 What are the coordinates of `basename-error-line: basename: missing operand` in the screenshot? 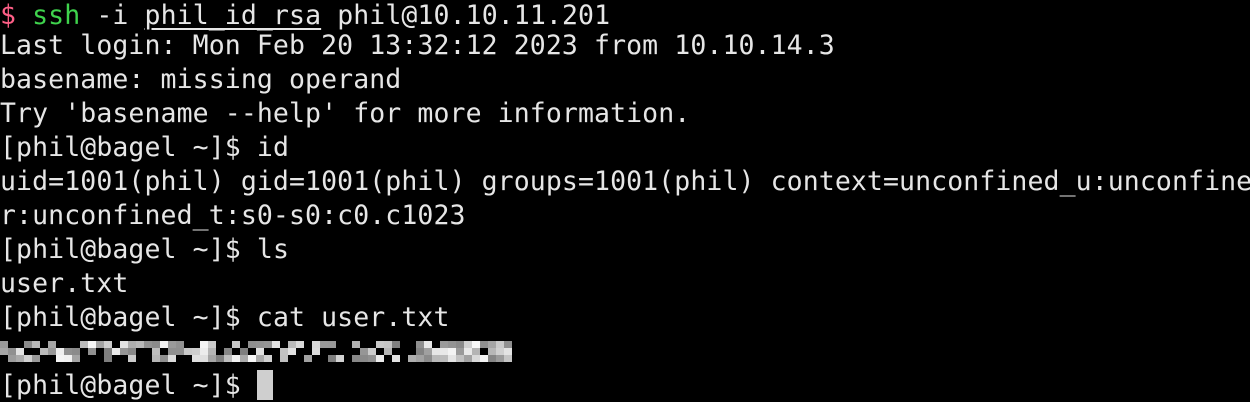 It's located at (201, 79).